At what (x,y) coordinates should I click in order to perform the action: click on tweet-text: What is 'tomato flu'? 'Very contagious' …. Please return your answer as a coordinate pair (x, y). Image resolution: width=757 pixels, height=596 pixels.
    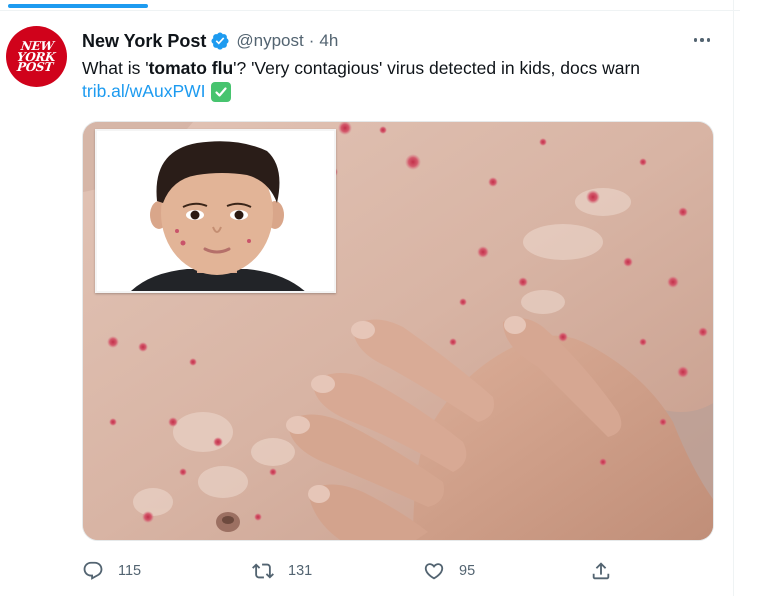
    Looking at the image, I should click on (361, 68).